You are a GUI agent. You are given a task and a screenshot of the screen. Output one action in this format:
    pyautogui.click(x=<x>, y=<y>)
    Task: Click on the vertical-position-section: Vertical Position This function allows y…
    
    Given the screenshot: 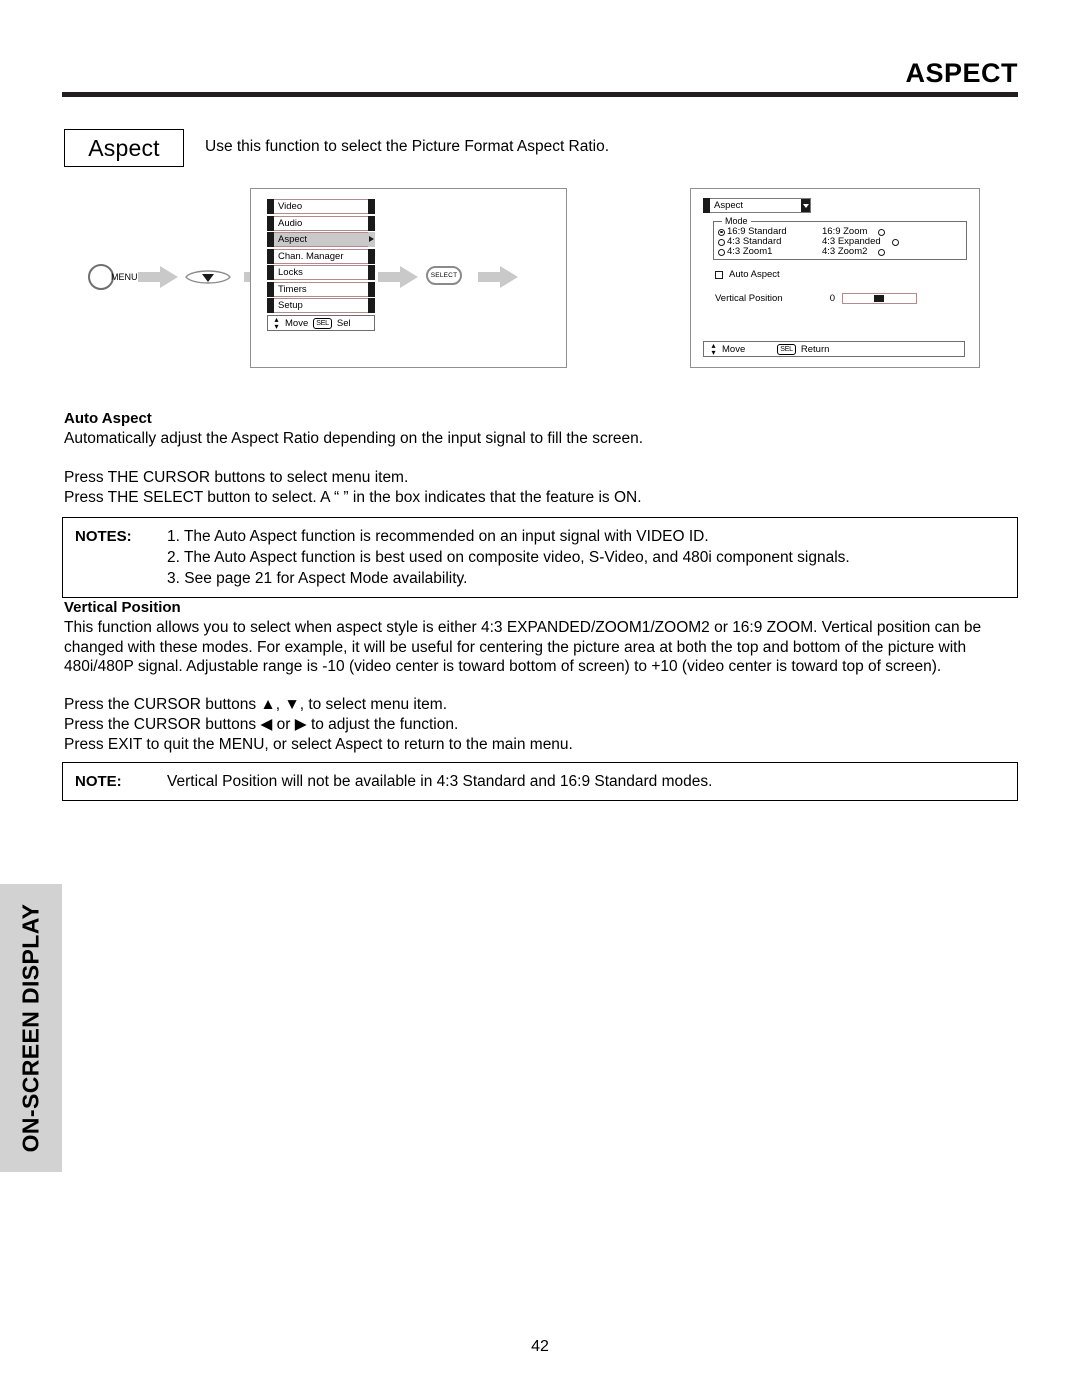 What is the action you would take?
    pyautogui.click(x=542, y=637)
    